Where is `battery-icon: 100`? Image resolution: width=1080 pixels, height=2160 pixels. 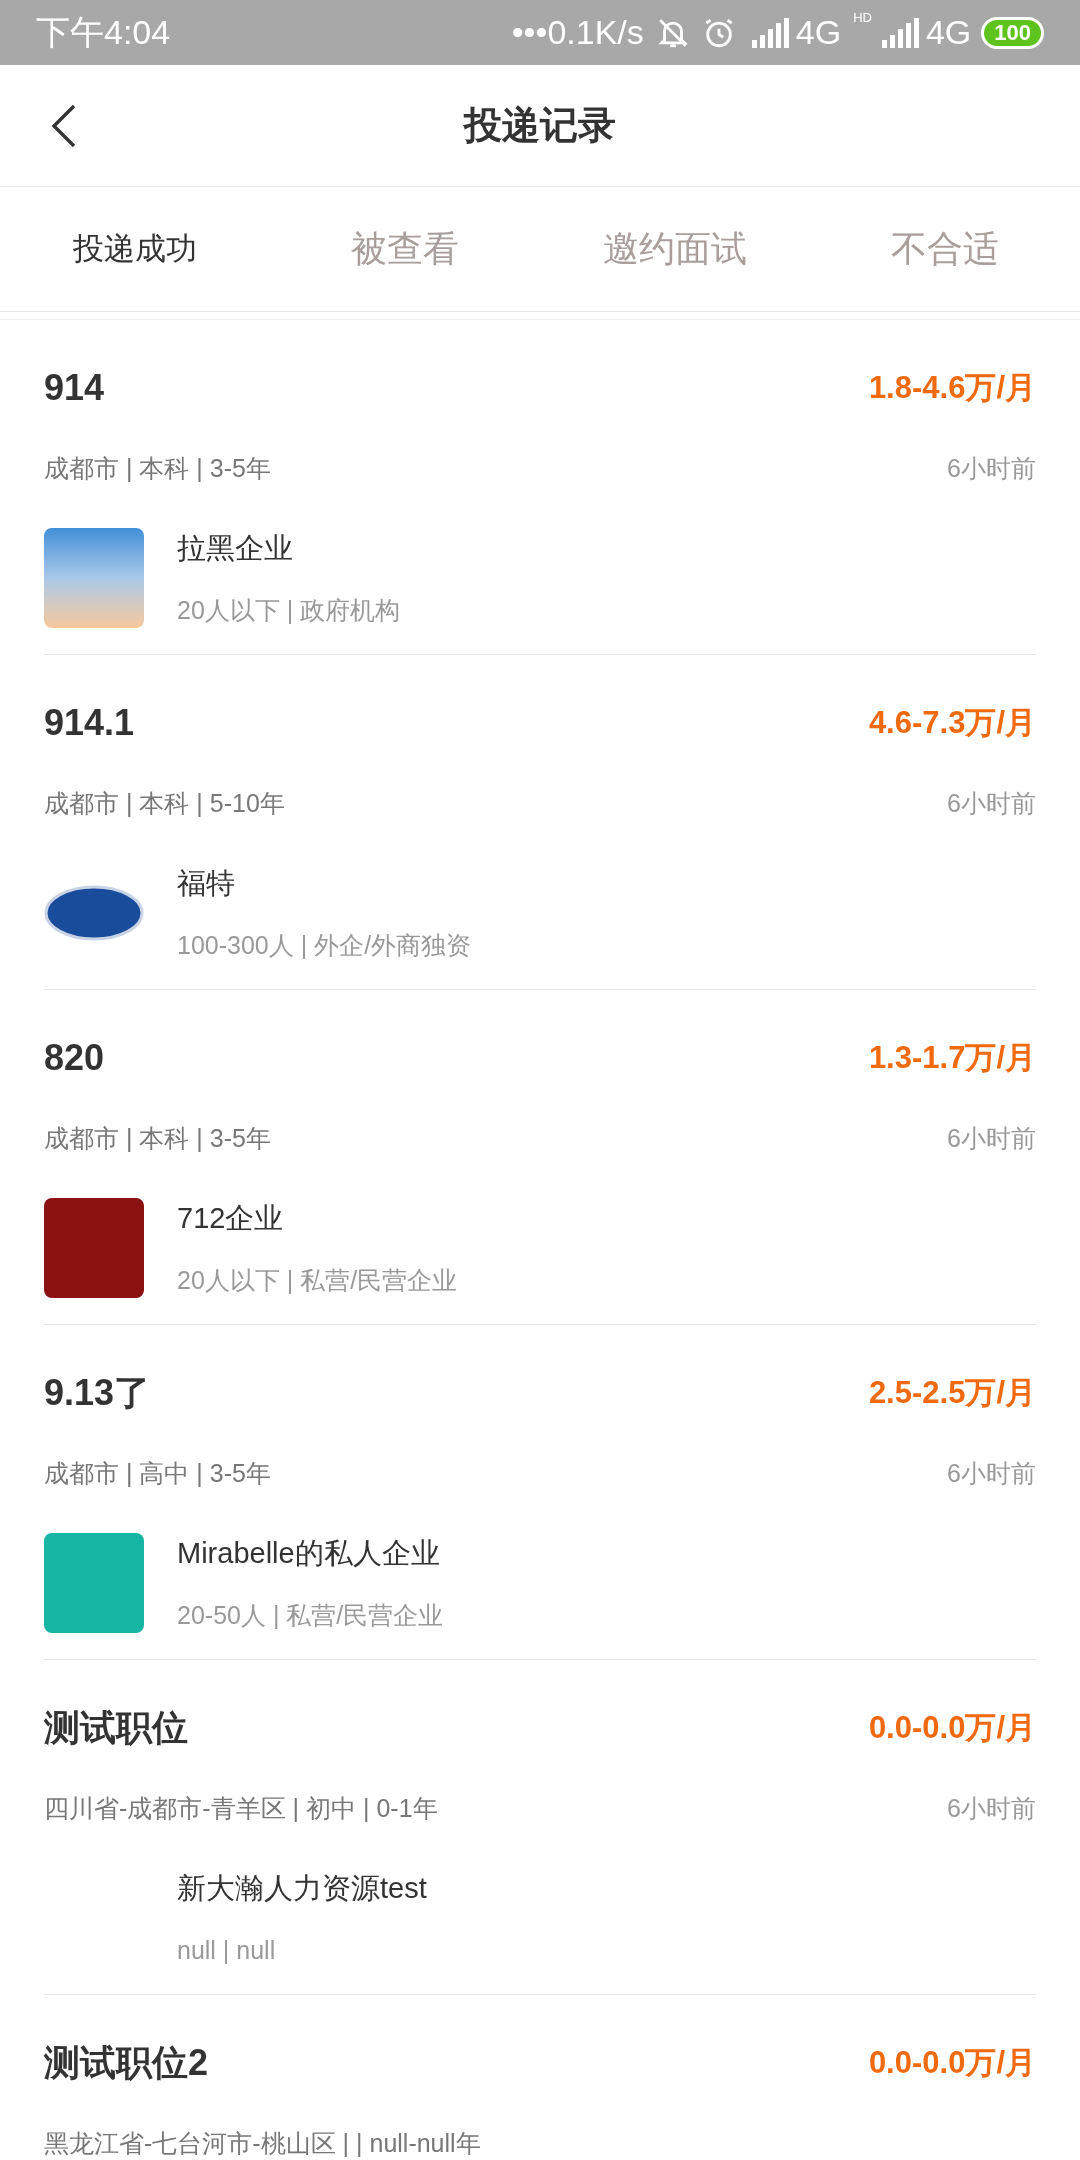
battery-icon: 100 is located at coordinates (1012, 32).